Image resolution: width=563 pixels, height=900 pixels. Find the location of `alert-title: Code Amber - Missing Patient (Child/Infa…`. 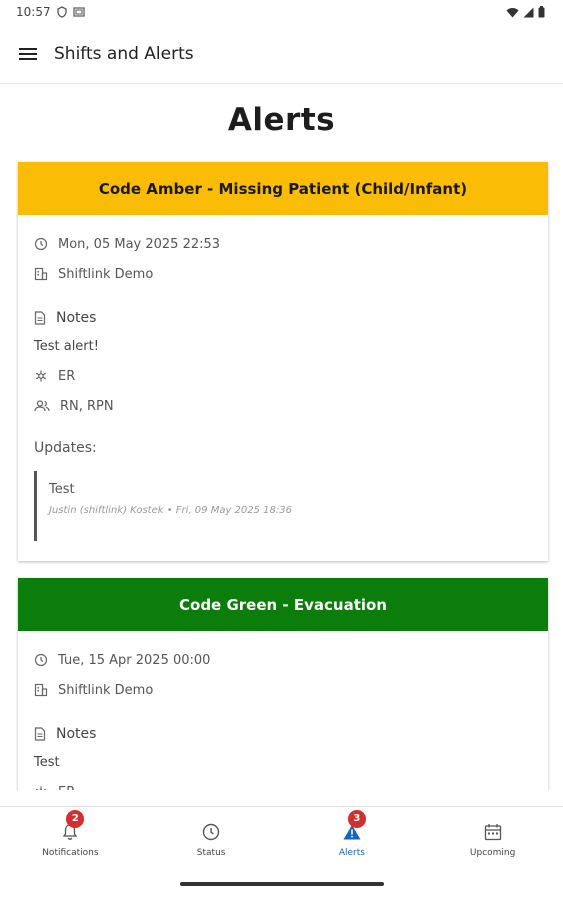

alert-title: Code Amber - Missing Patient (Child/Infa… is located at coordinates (283, 188).